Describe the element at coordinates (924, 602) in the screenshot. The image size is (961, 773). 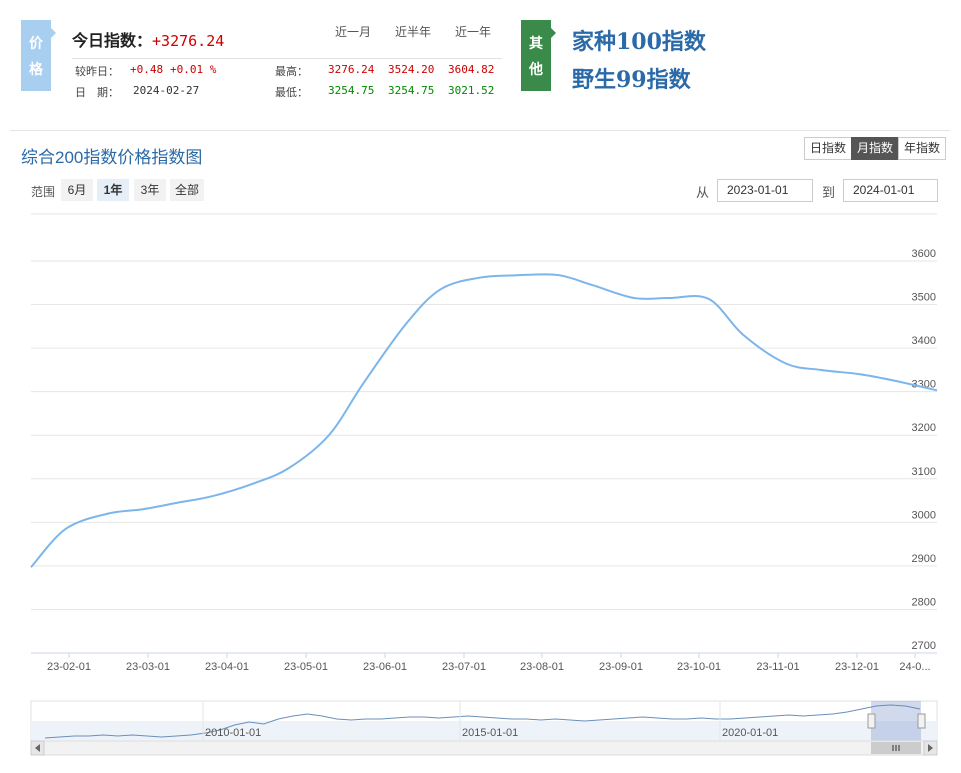
I see `y-tick-label: 2800` at that location.